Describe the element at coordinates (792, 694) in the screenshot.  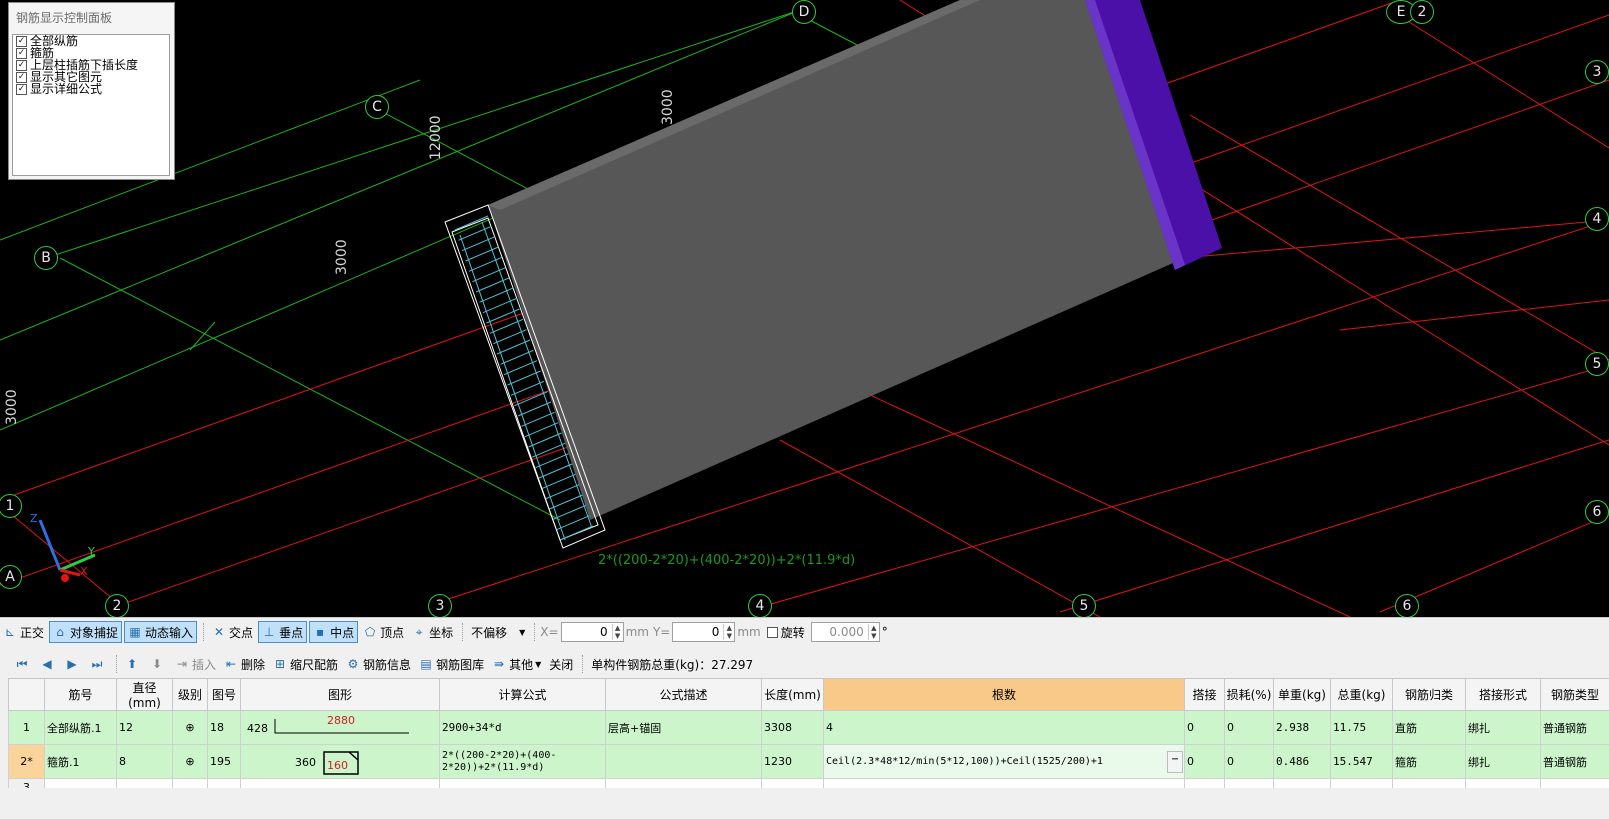
I see `col-length: 长度(mm)` at that location.